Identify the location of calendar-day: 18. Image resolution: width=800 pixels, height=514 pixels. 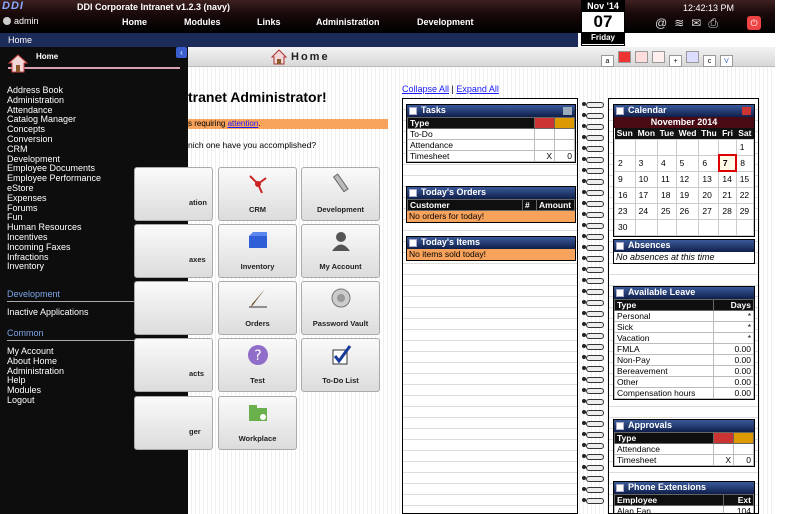
(667, 195).